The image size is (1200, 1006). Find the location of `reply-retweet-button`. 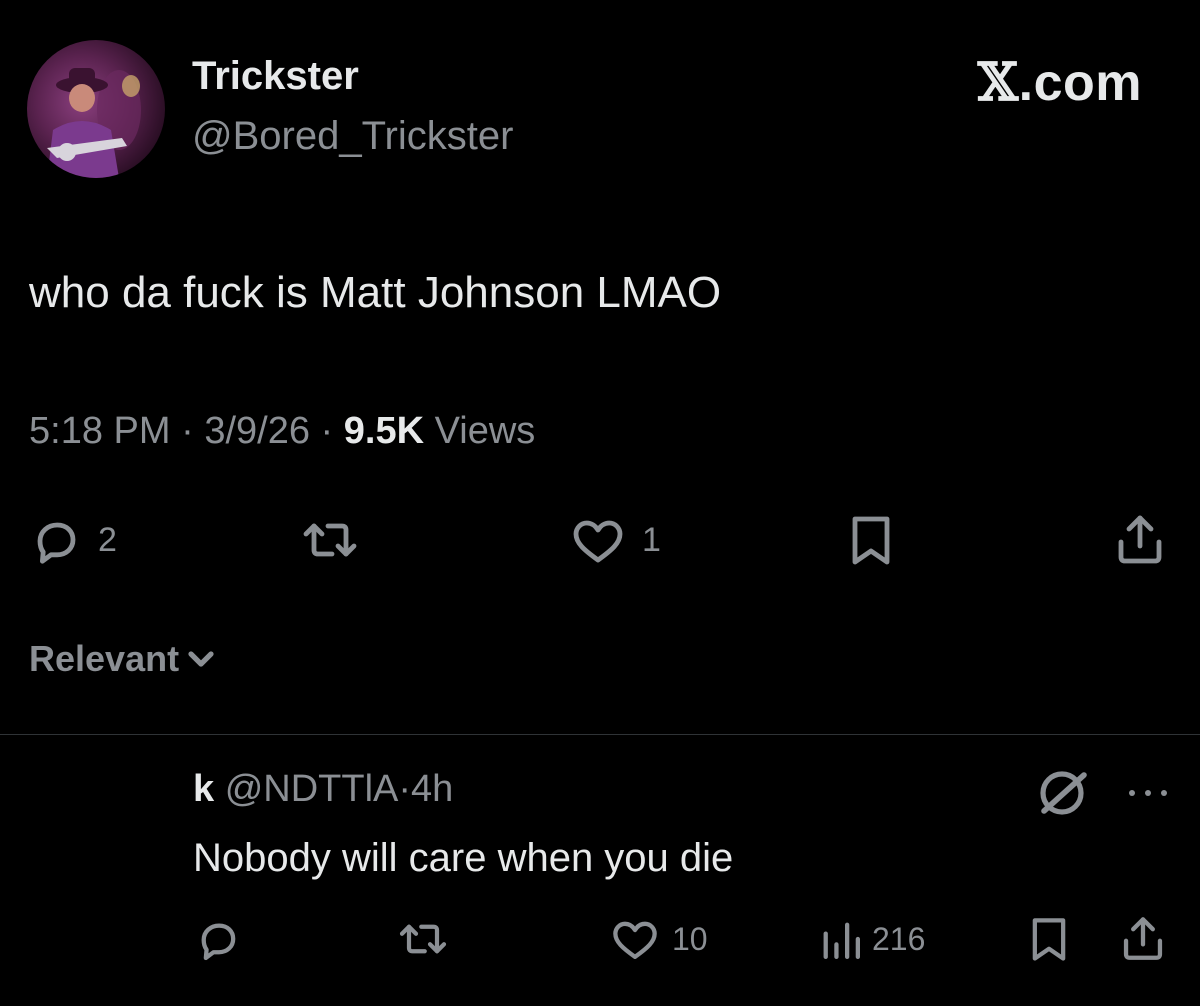

reply-retweet-button is located at coordinates (428, 939).